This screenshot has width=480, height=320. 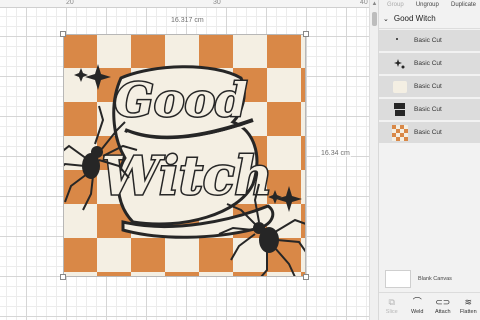 I want to click on flatten-icon: ≋, so click(x=468, y=302).